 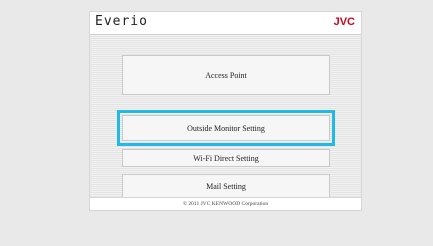 I want to click on vendor-logo: JVC, so click(x=344, y=22).